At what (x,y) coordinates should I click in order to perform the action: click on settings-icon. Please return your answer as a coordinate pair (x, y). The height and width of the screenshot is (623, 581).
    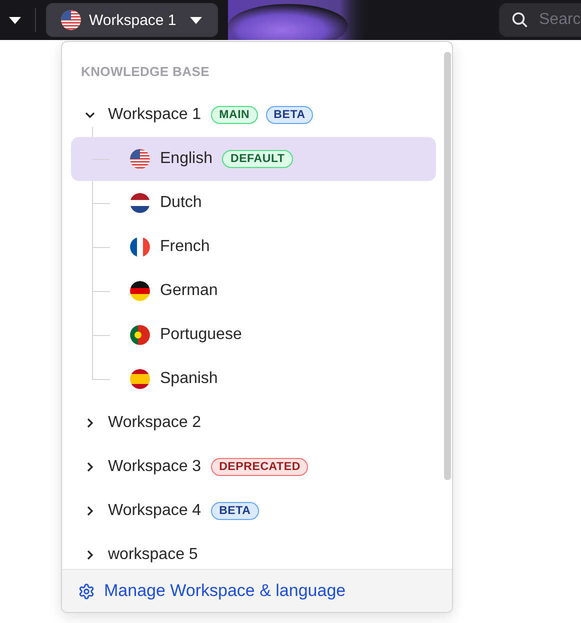
    Looking at the image, I should click on (86, 591).